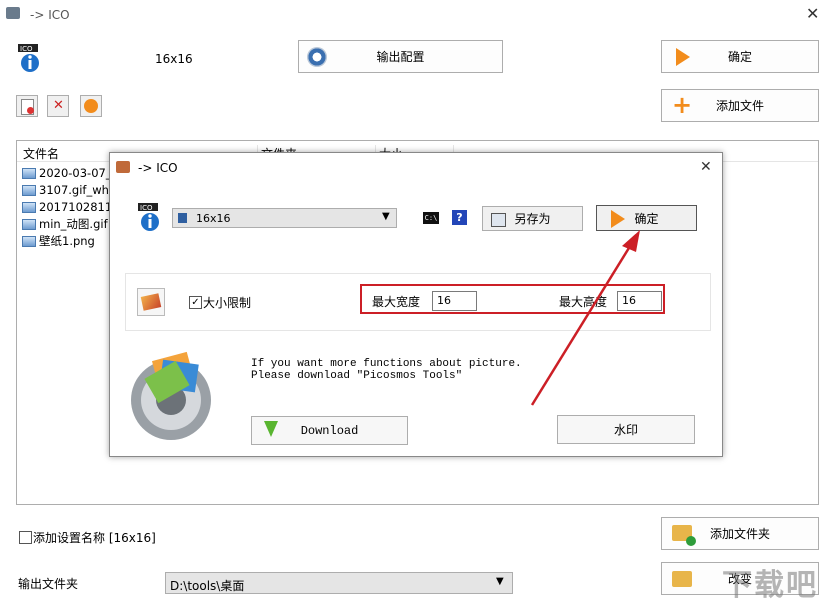 The height and width of the screenshot is (610, 834). I want to click on annotation-arrow, so click(585, 318).